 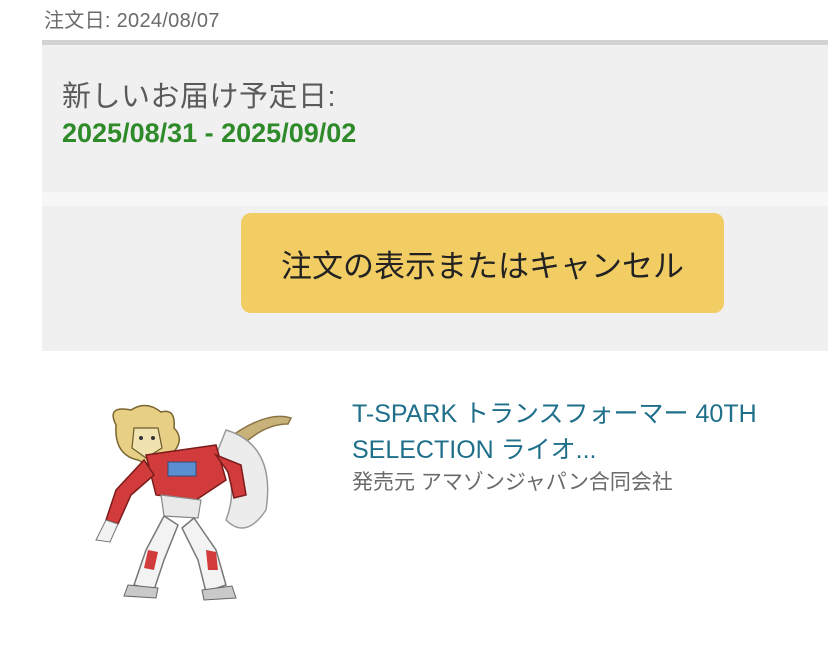 I want to click on order-date: 注文日: 2024/08/07, so click(x=132, y=21).